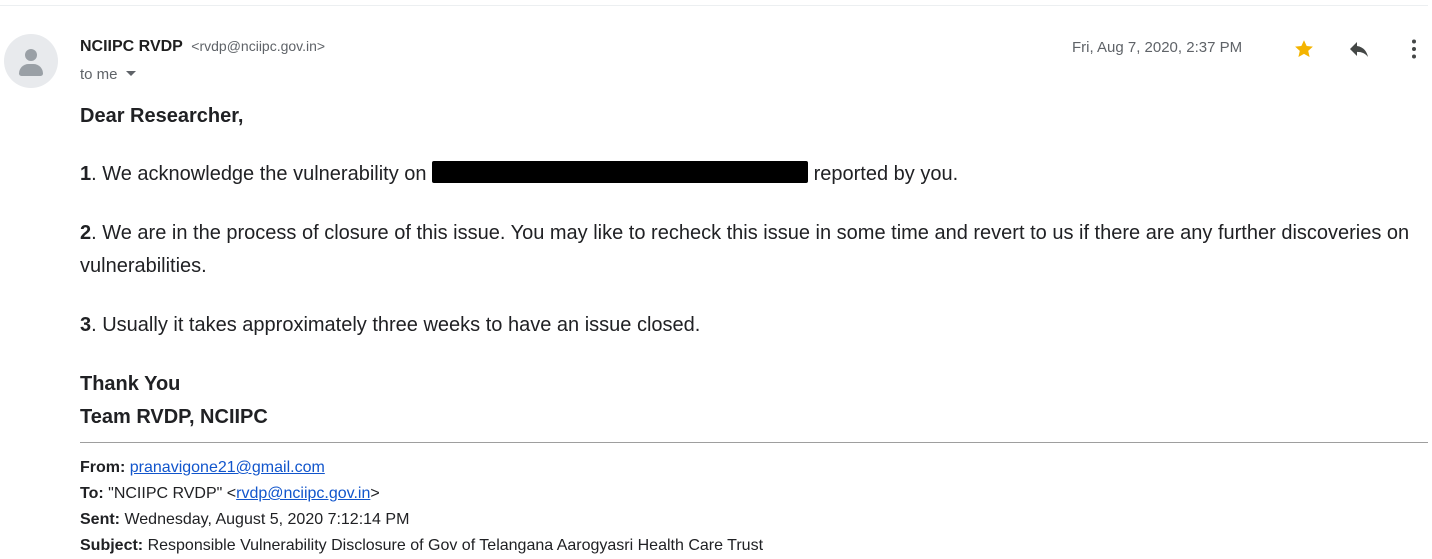  What do you see at coordinates (174, 417) in the screenshot?
I see `signature-team: Team RVDP, NCIIPC` at bounding box center [174, 417].